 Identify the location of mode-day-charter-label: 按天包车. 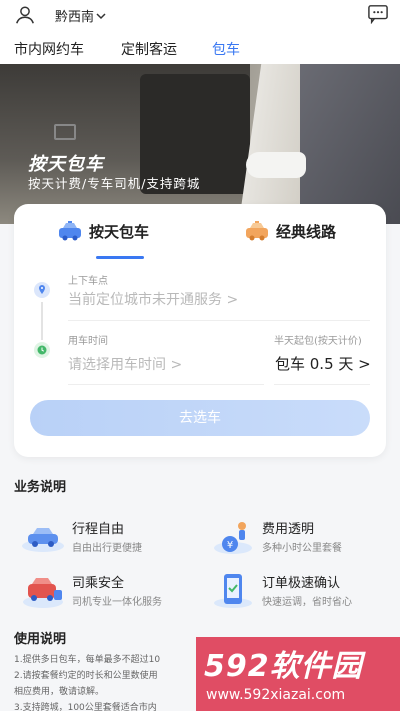
(119, 231).